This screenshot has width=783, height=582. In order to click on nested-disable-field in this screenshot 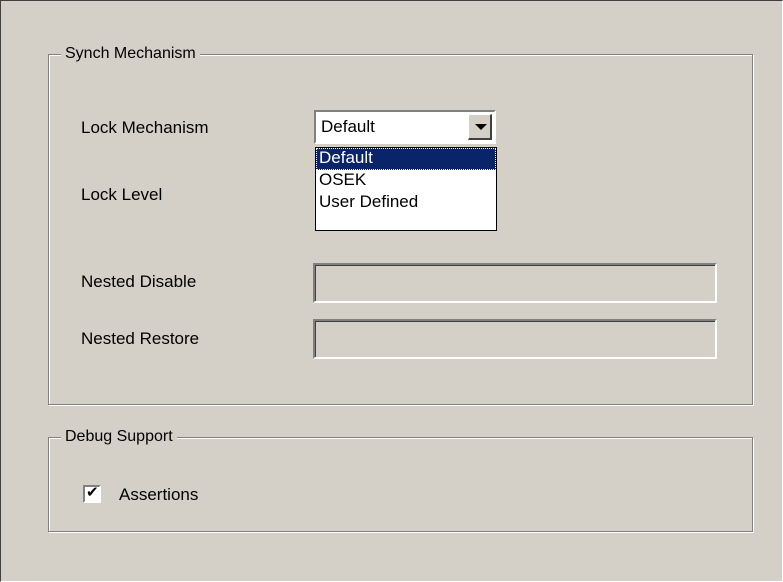, I will do `click(515, 283)`.